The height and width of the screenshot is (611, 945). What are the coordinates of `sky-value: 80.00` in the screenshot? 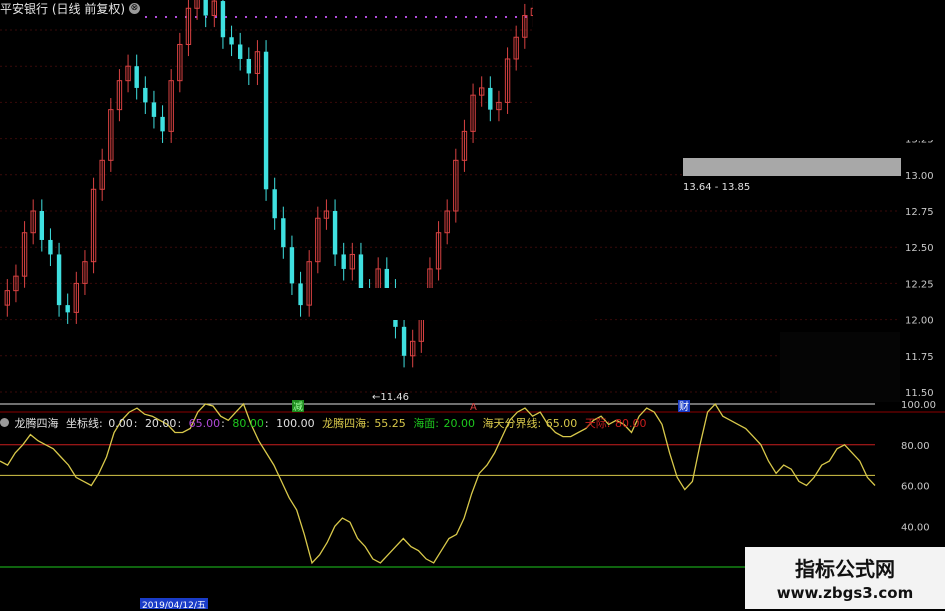 It's located at (630, 423).